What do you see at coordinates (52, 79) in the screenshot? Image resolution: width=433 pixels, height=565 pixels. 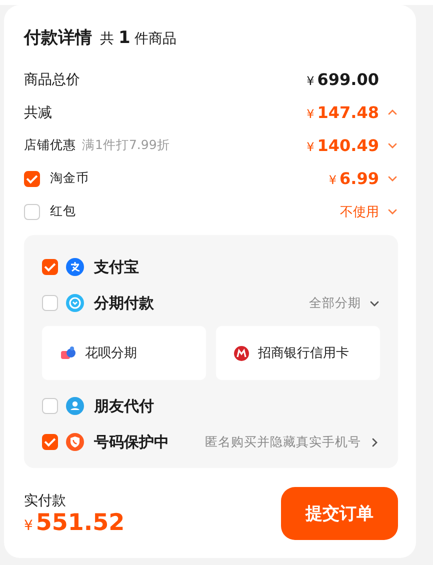 I see `row-label: 商品总价` at bounding box center [52, 79].